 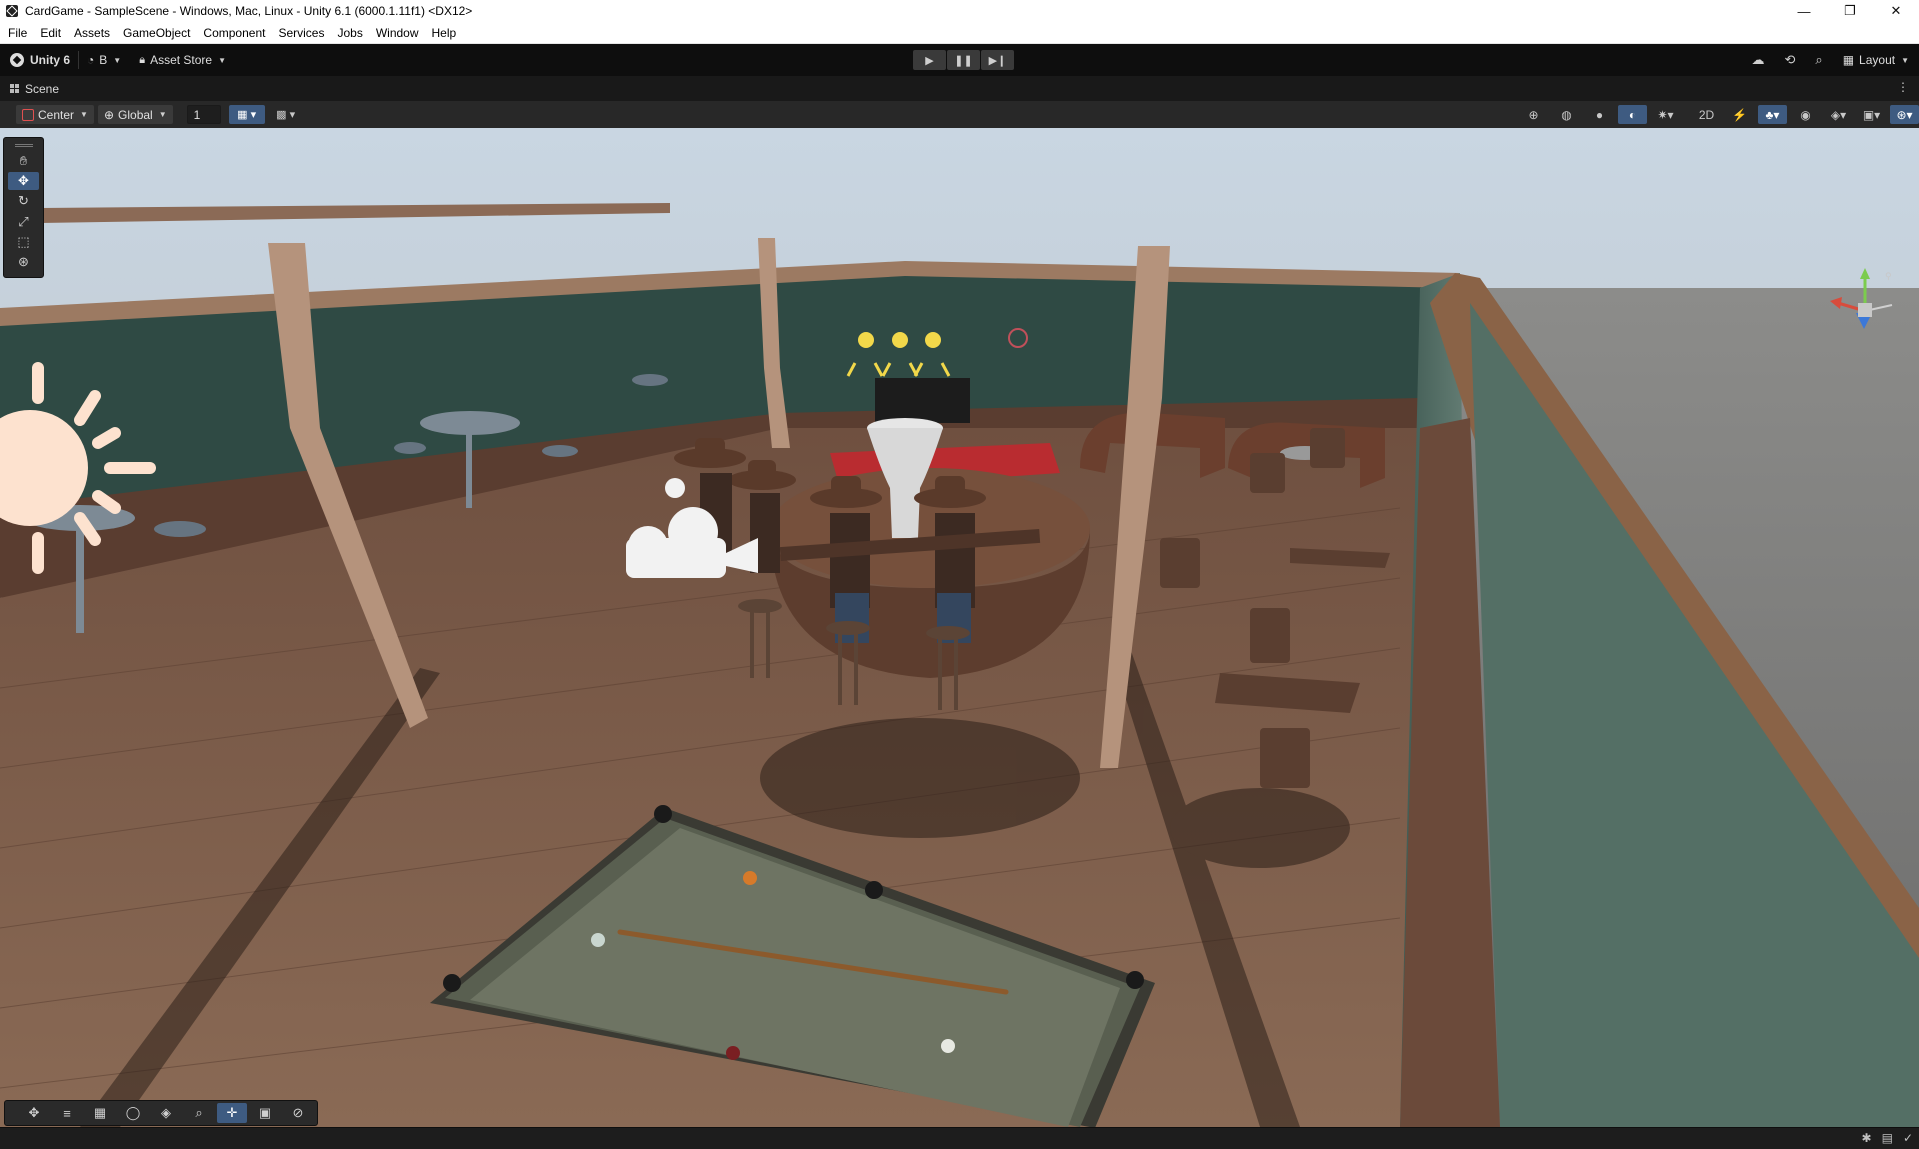 I want to click on layout-label: Layout, so click(x=1877, y=60).